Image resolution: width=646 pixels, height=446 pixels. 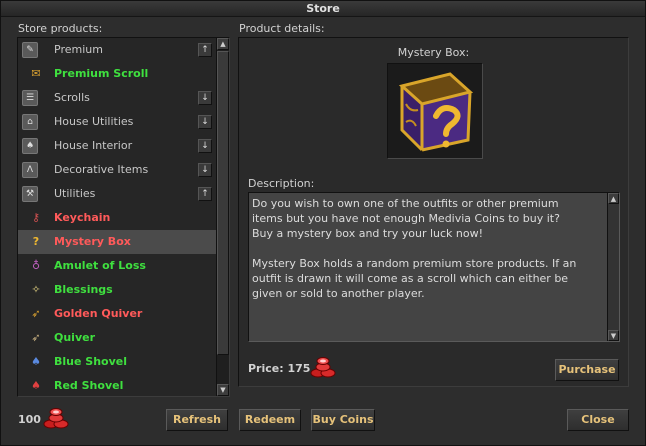 What do you see at coordinates (30, 98) in the screenshot?
I see `scrolls-icon: ☰` at bounding box center [30, 98].